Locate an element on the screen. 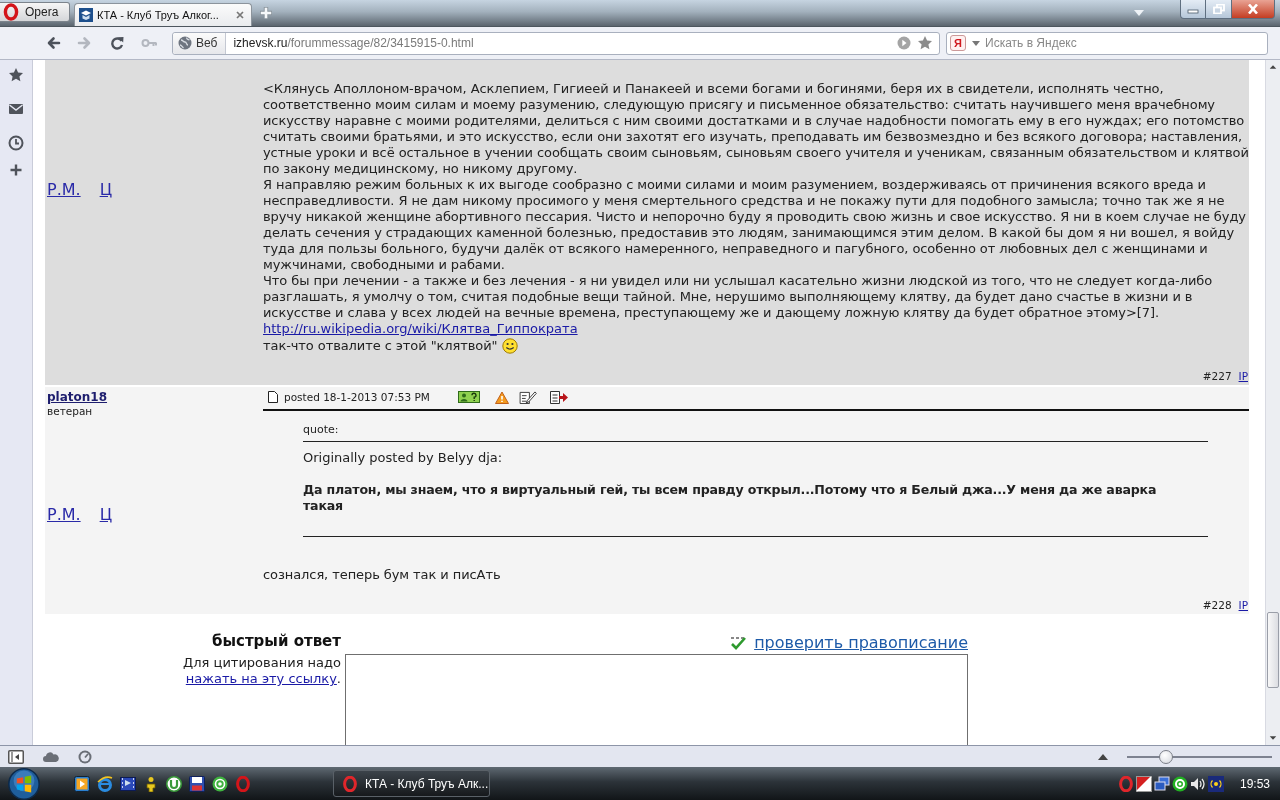  scrollbar is located at coordinates (1272, 402).